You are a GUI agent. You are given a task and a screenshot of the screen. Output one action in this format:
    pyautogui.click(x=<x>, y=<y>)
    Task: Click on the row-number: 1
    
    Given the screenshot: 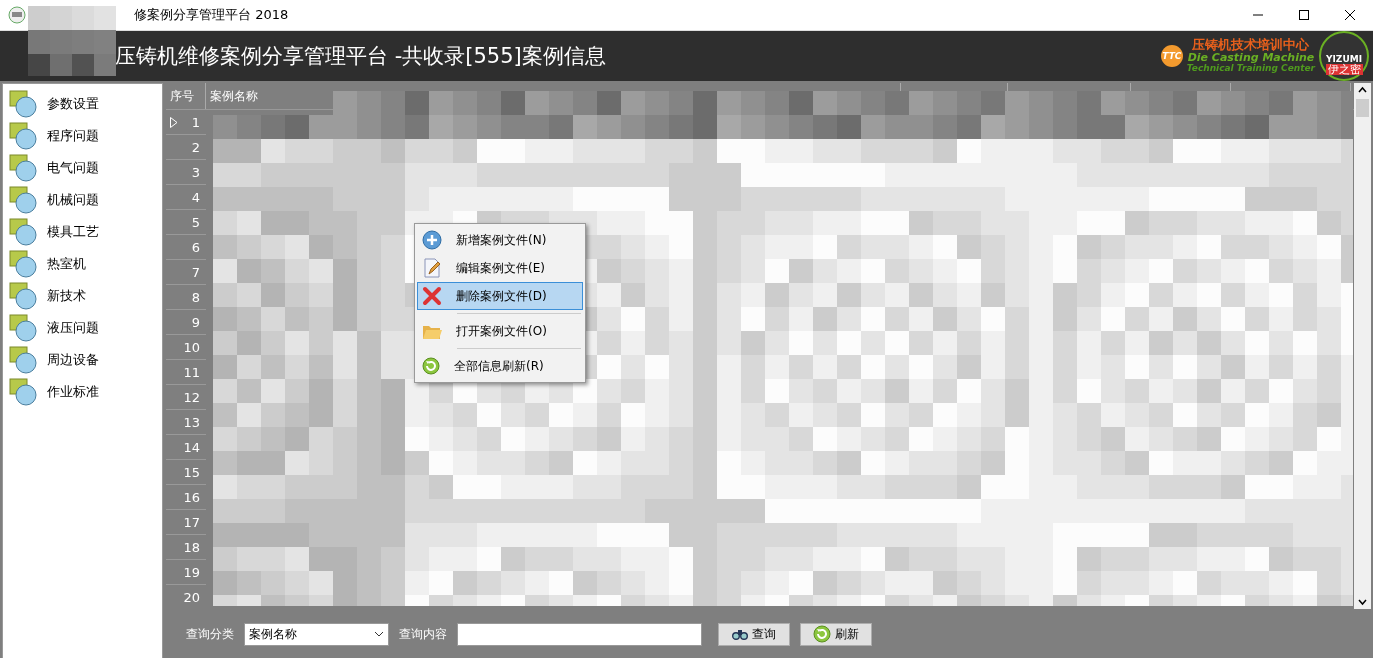 What is the action you would take?
    pyautogui.click(x=195, y=122)
    